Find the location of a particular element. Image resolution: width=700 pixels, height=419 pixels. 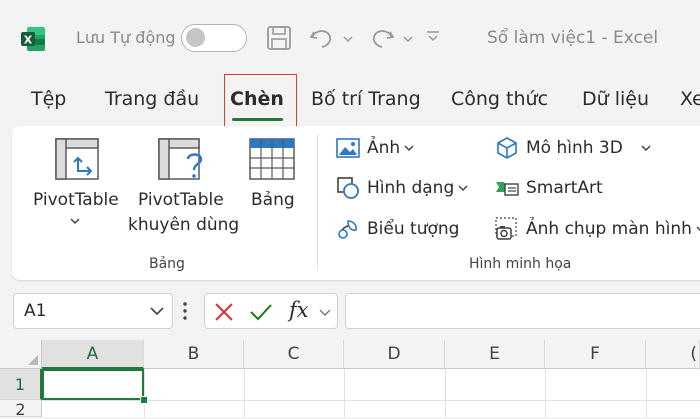

column-header-f: F is located at coordinates (595, 354).